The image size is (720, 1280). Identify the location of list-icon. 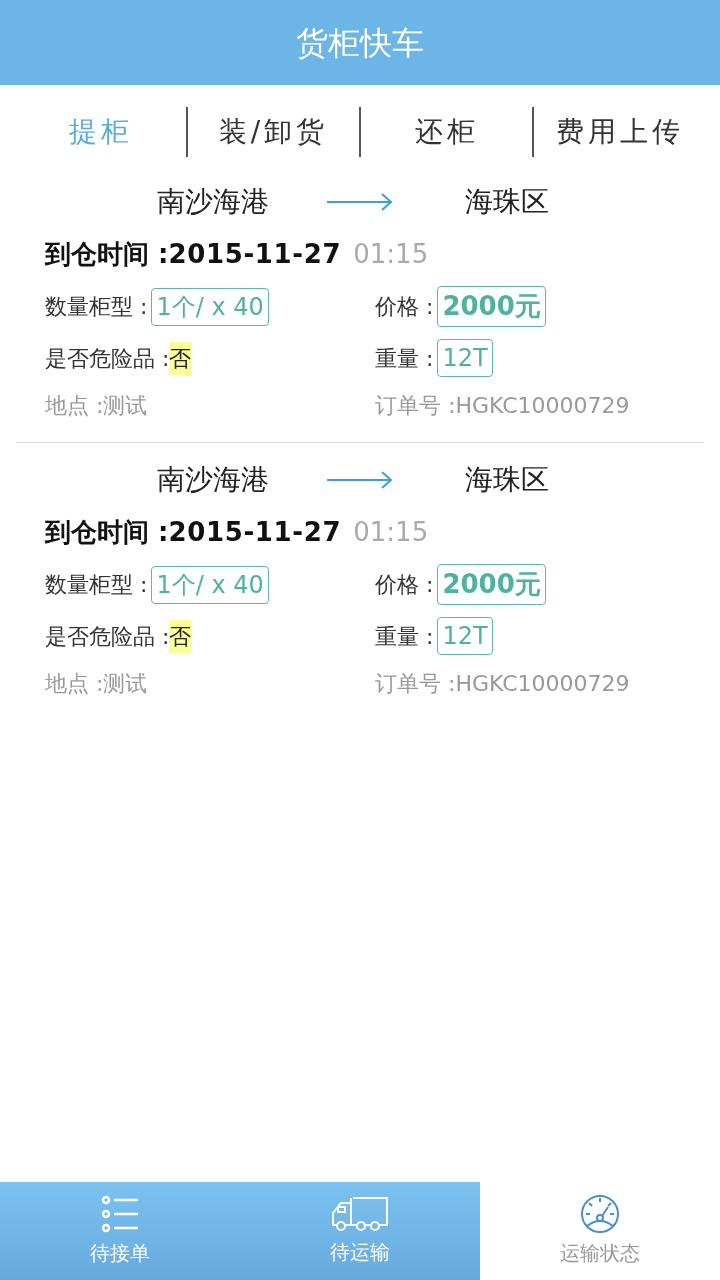
(120, 1214).